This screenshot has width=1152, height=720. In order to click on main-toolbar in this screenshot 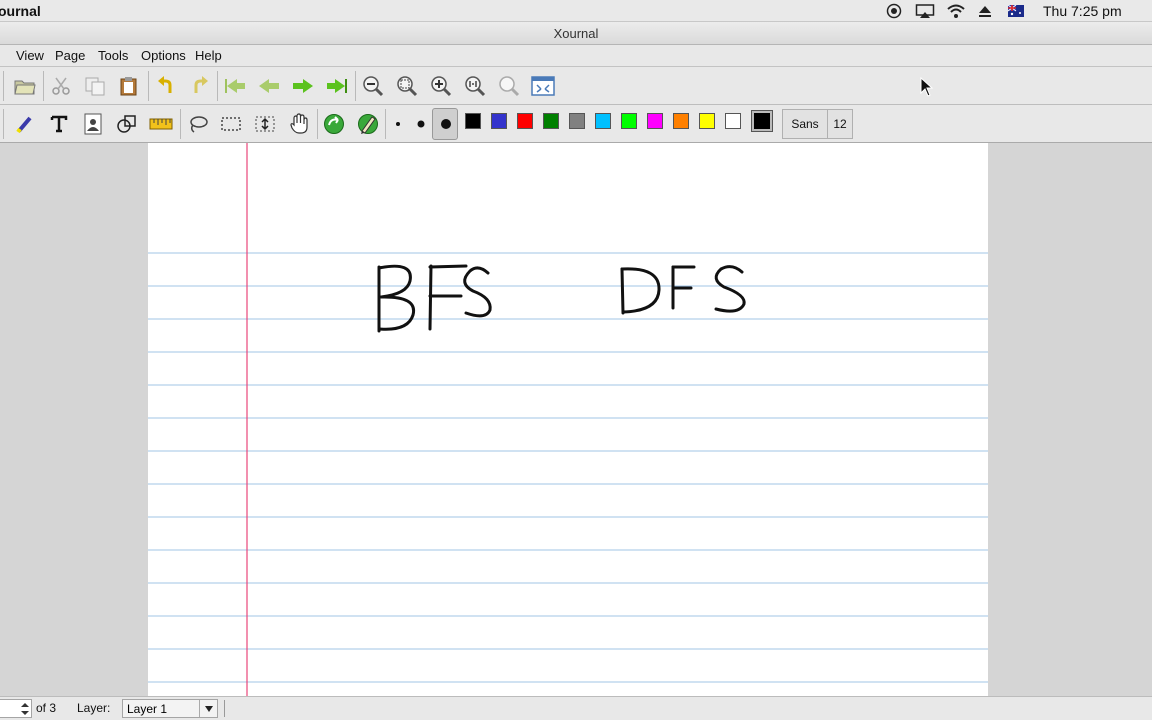, I will do `click(576, 86)`.